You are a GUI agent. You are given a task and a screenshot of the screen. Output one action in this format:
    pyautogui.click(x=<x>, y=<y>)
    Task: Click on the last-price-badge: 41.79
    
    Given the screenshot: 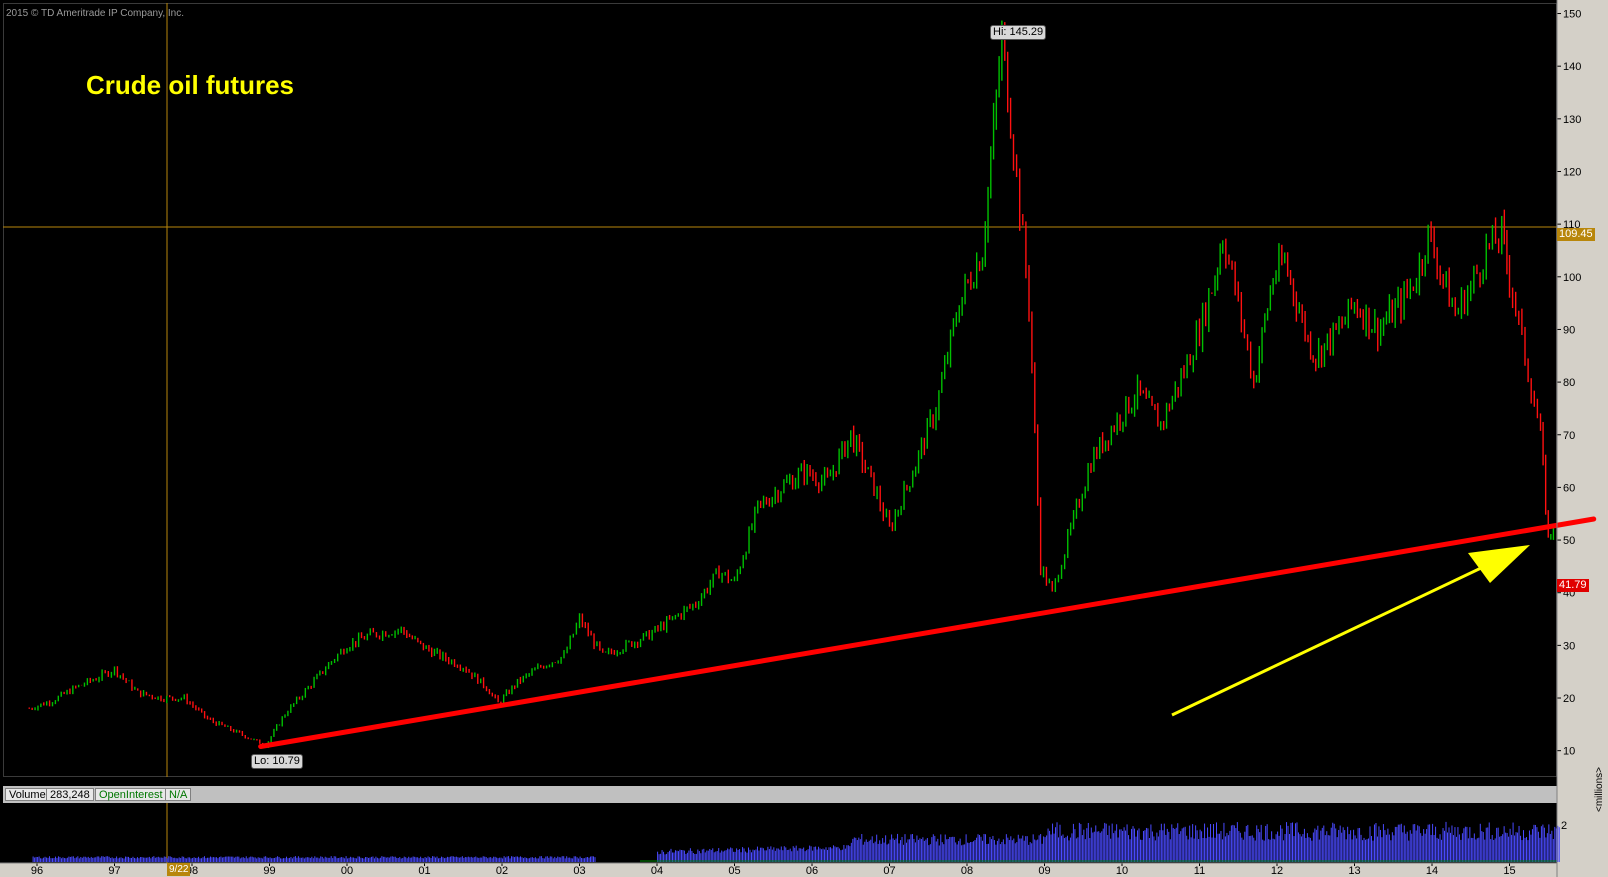 What is the action you would take?
    pyautogui.click(x=1573, y=585)
    